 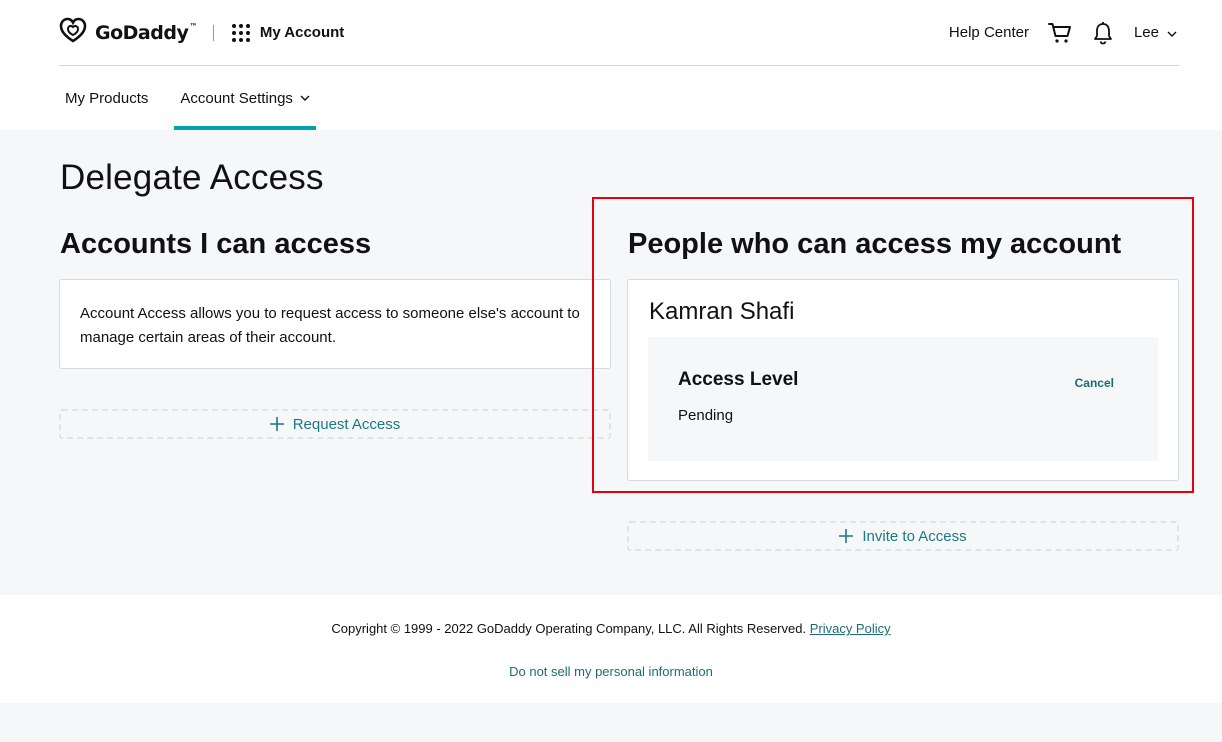 What do you see at coordinates (1103, 33) in the screenshot?
I see `bell-icon` at bounding box center [1103, 33].